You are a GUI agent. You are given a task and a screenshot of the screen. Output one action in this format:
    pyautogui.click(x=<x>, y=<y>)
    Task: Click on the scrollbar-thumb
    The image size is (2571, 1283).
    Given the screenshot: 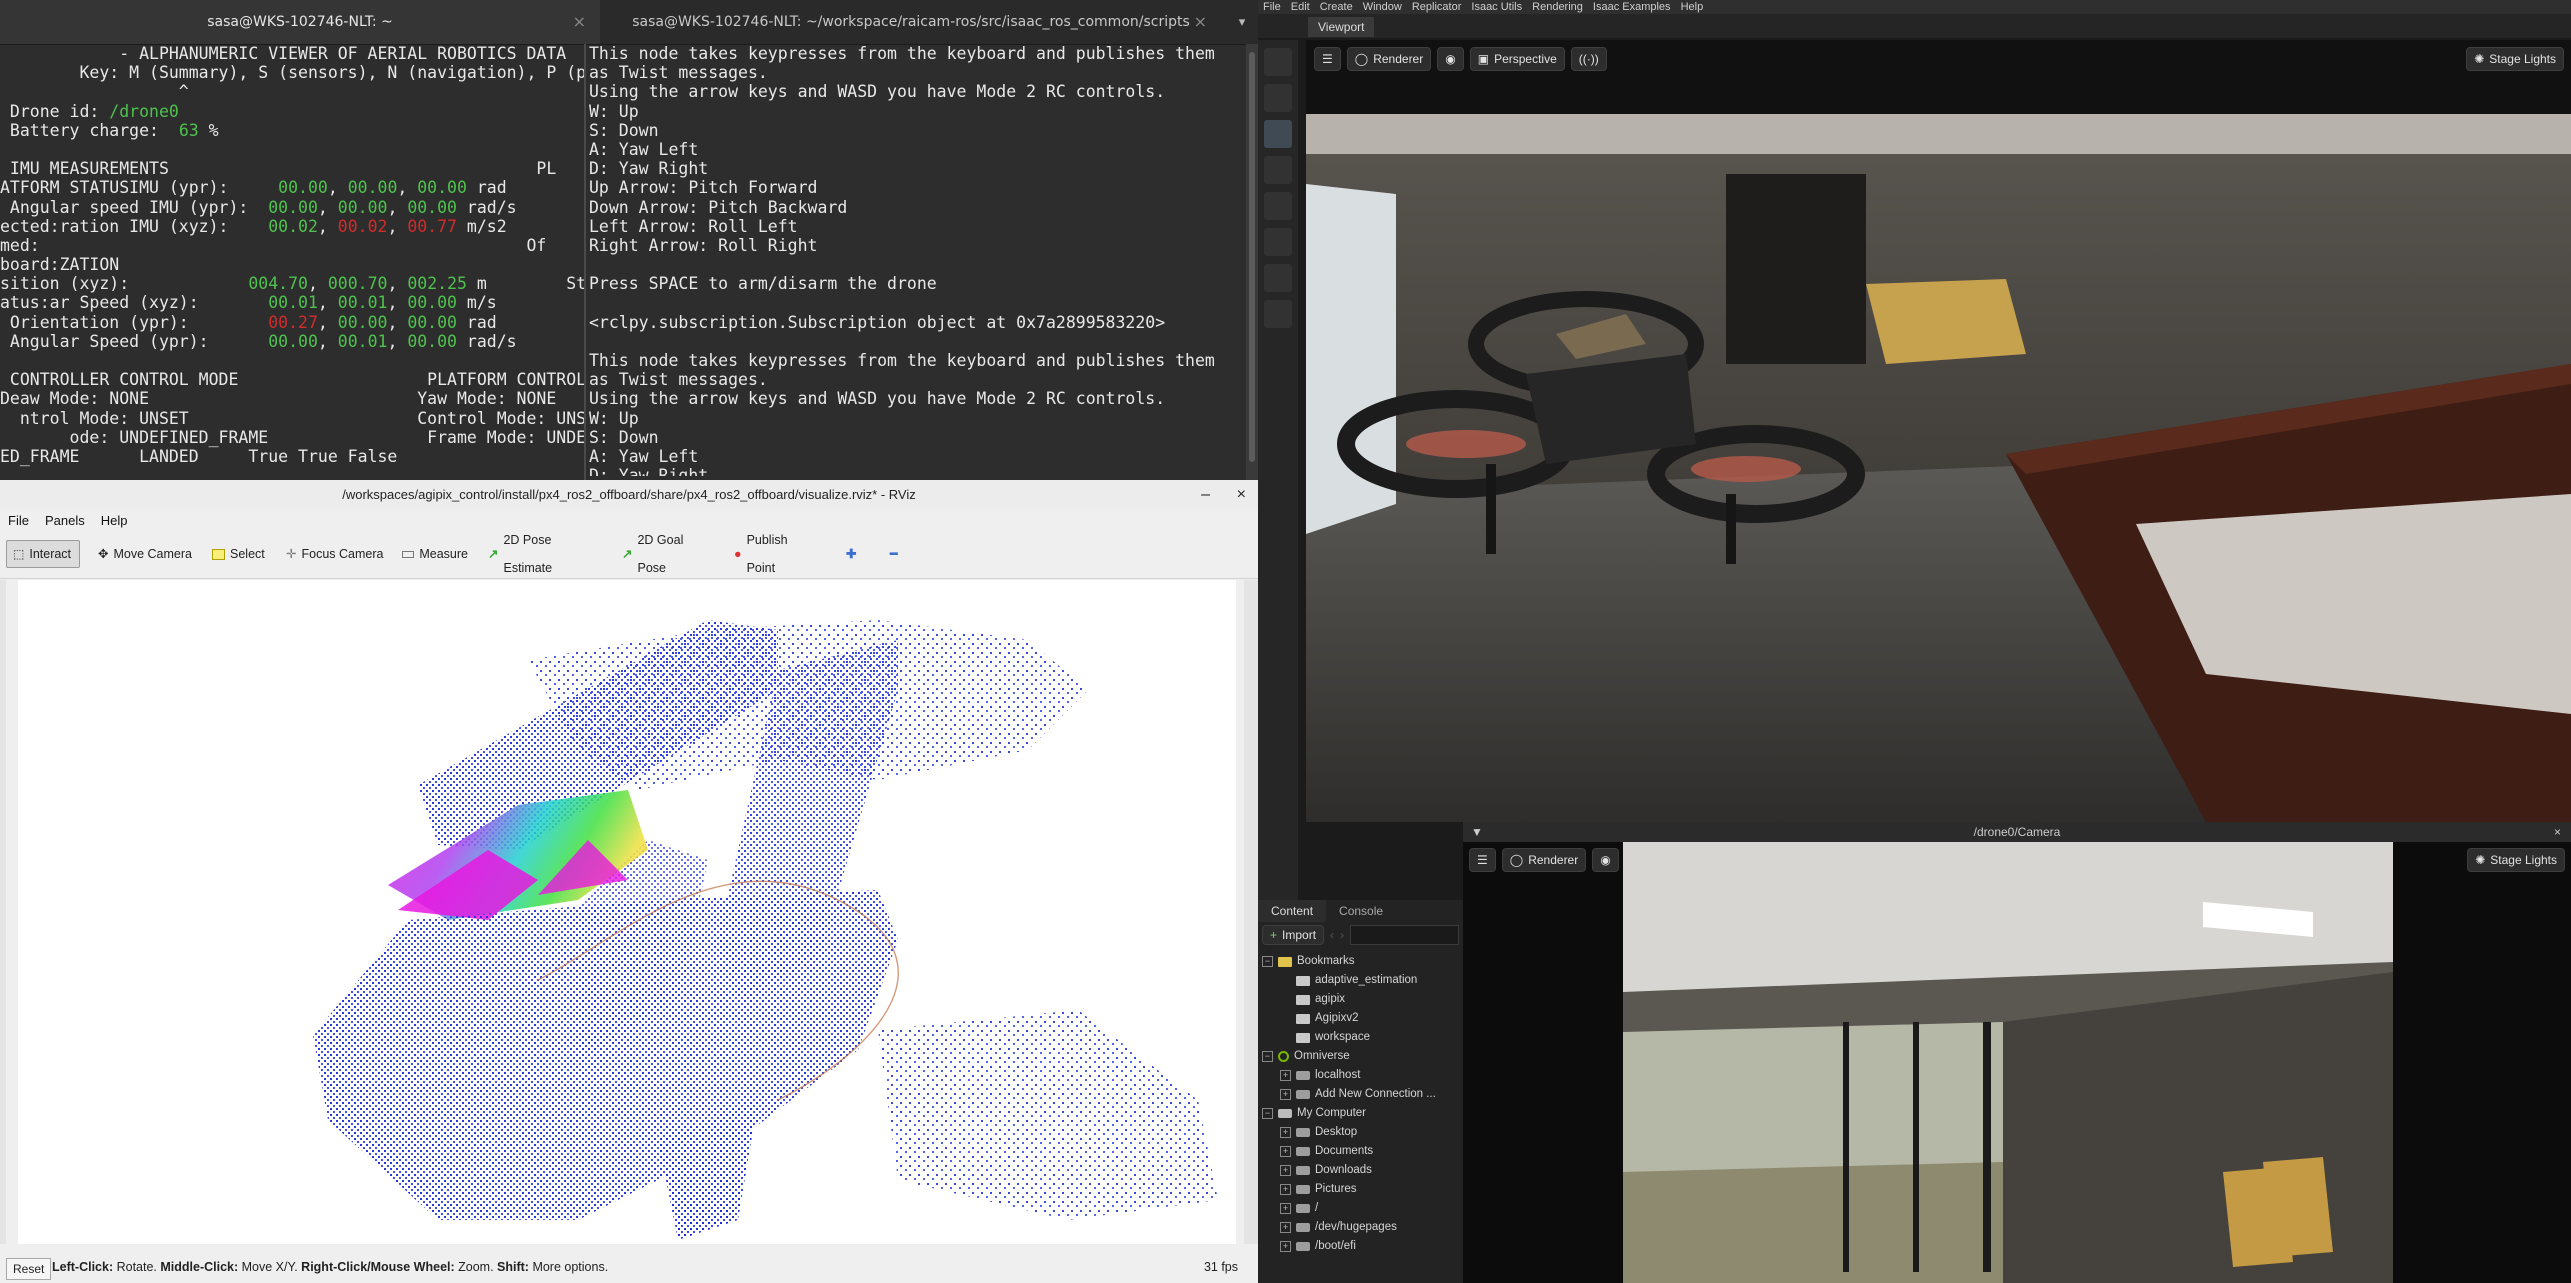 What is the action you would take?
    pyautogui.click(x=1252, y=257)
    